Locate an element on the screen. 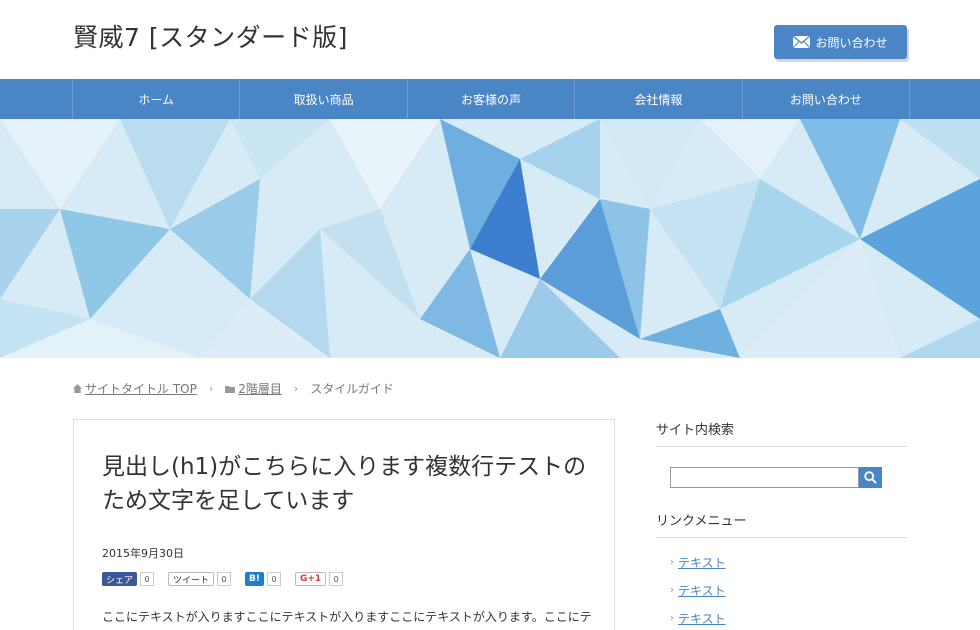 The width and height of the screenshot is (980, 630). breadcrumb-link-level2: 2階層目 is located at coordinates (260, 388).